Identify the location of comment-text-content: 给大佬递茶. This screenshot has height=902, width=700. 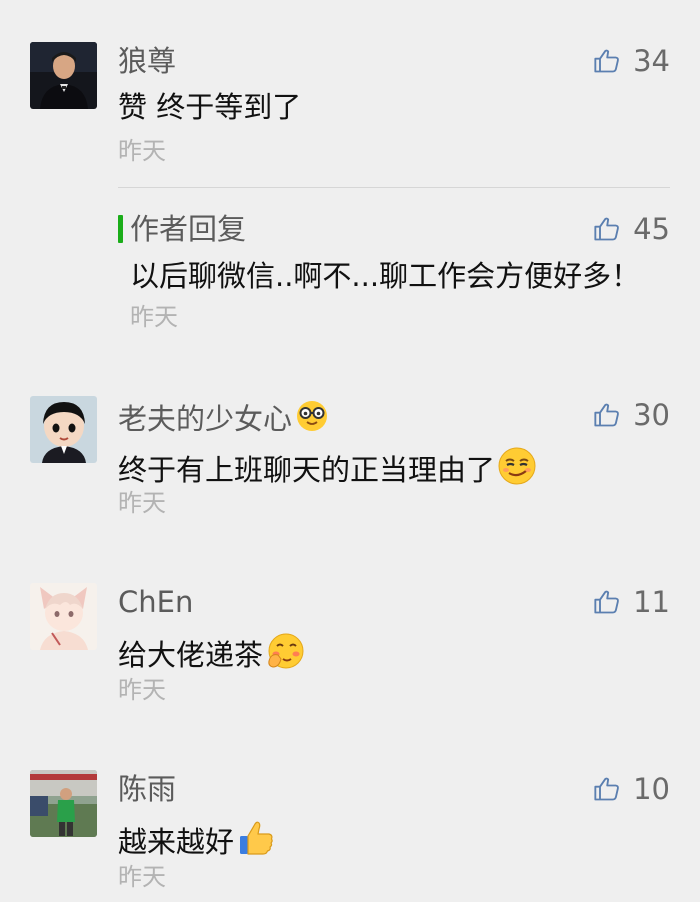
(191, 655).